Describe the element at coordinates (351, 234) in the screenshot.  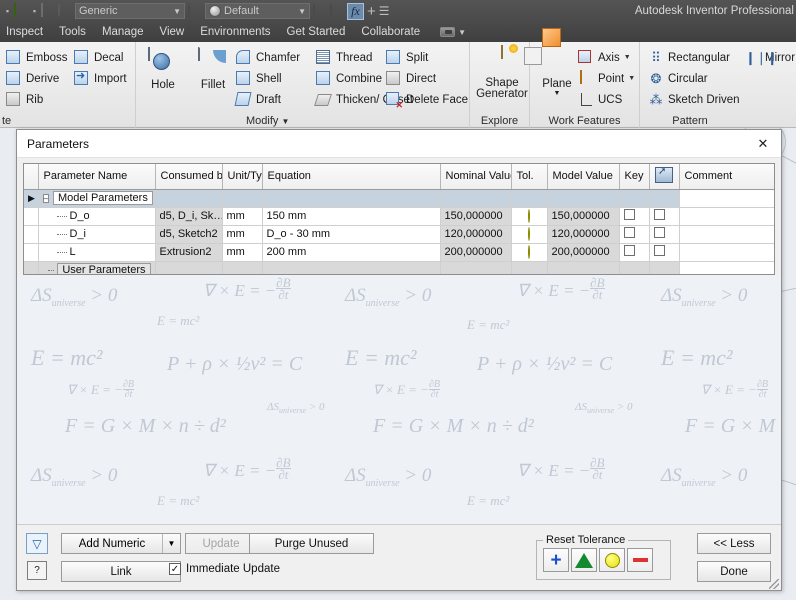
I see `cell-equation: D_o - 30 mm` at that location.